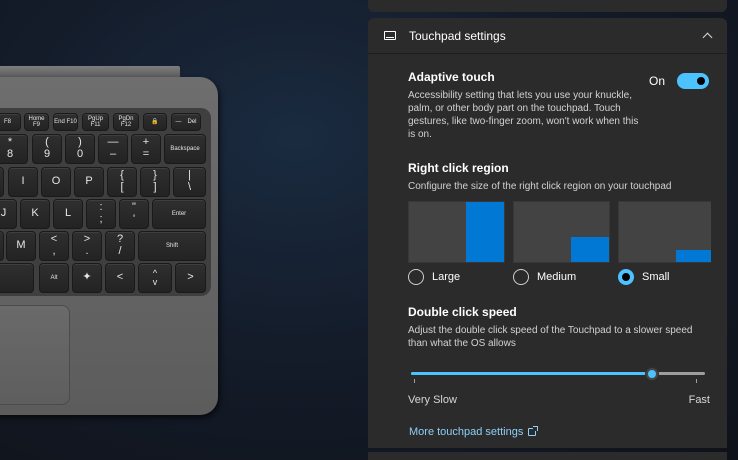  Describe the element at coordinates (432, 400) in the screenshot. I see `slider-min-label: Very Slow` at that location.